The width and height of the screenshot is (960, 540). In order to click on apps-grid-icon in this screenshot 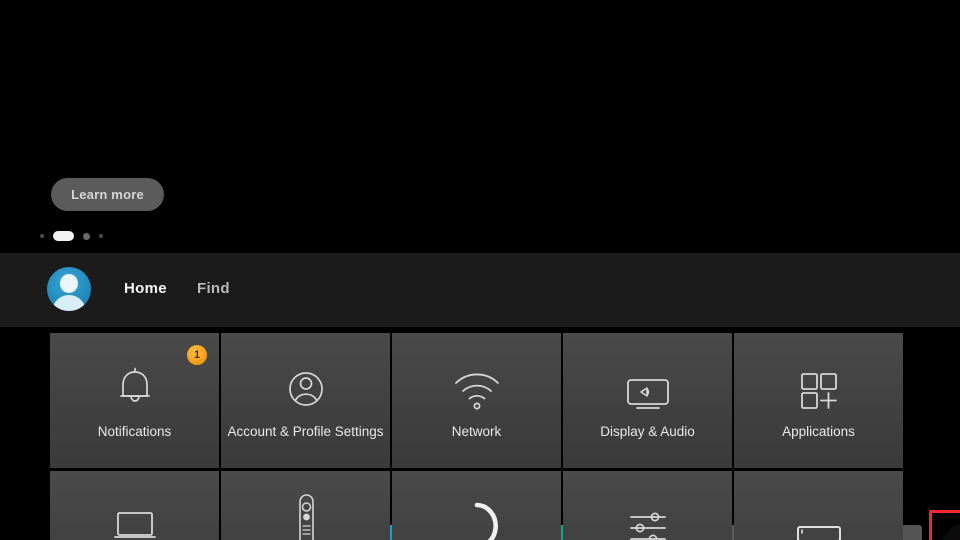, I will do `click(818, 391)`.